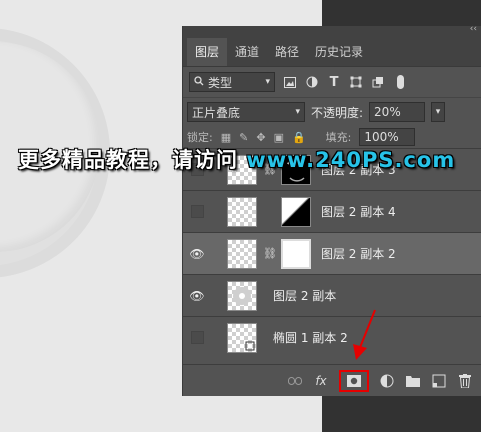  I want to click on lock-label: 锁定:, so click(200, 137).